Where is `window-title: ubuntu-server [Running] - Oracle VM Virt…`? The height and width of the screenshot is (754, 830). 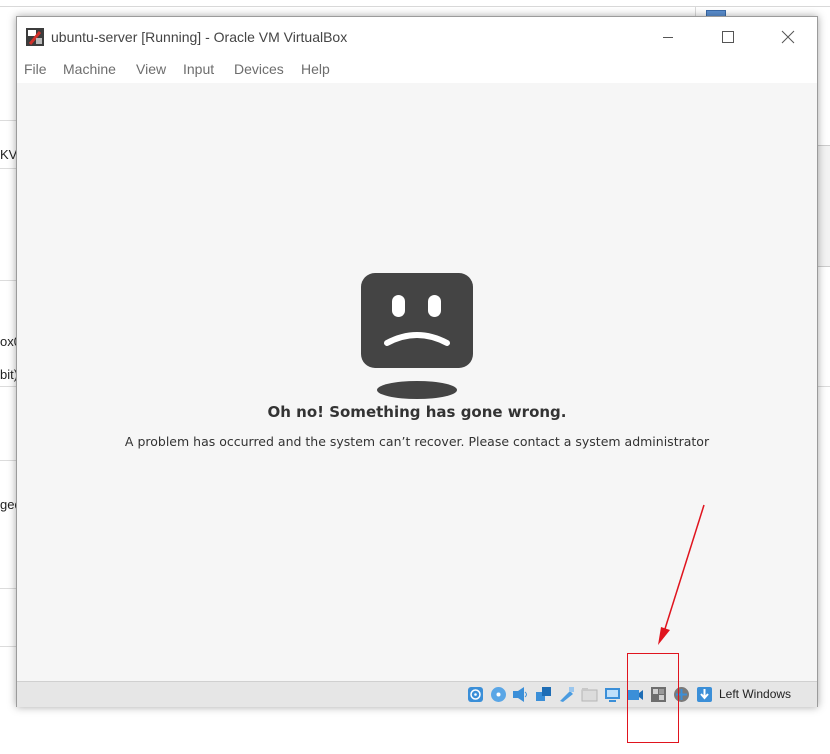
window-title: ubuntu-server [Running] - Oracle VM Virt… is located at coordinates (199, 37).